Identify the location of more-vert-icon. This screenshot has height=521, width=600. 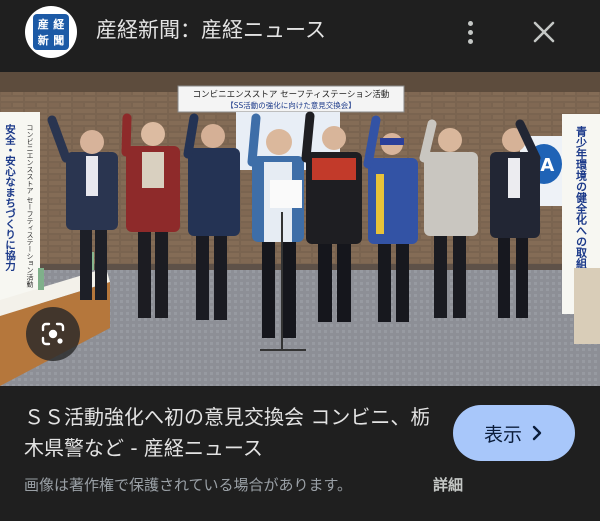
(470, 32).